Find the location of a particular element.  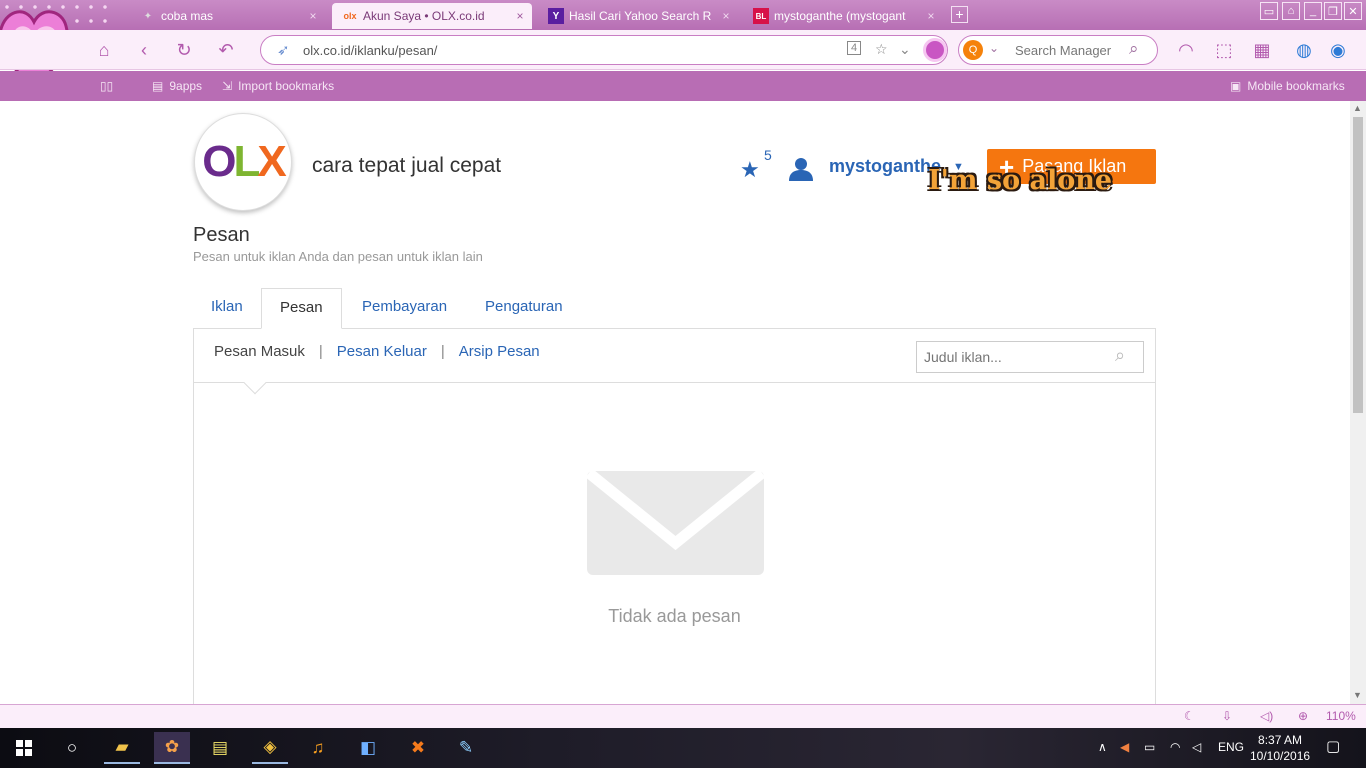

cortana-icon: ○ is located at coordinates (72, 748).